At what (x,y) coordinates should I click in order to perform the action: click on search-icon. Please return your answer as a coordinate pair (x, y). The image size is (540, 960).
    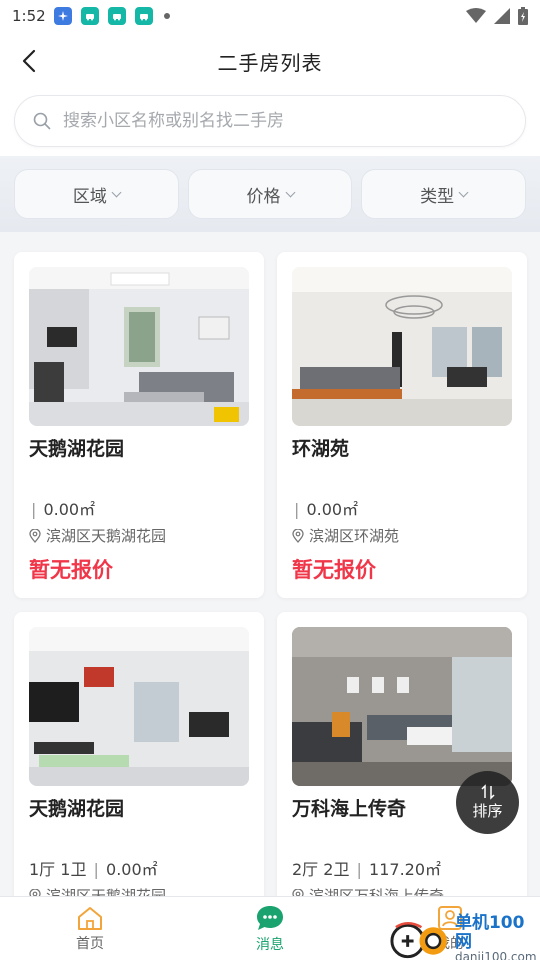
    Looking at the image, I should click on (42, 121).